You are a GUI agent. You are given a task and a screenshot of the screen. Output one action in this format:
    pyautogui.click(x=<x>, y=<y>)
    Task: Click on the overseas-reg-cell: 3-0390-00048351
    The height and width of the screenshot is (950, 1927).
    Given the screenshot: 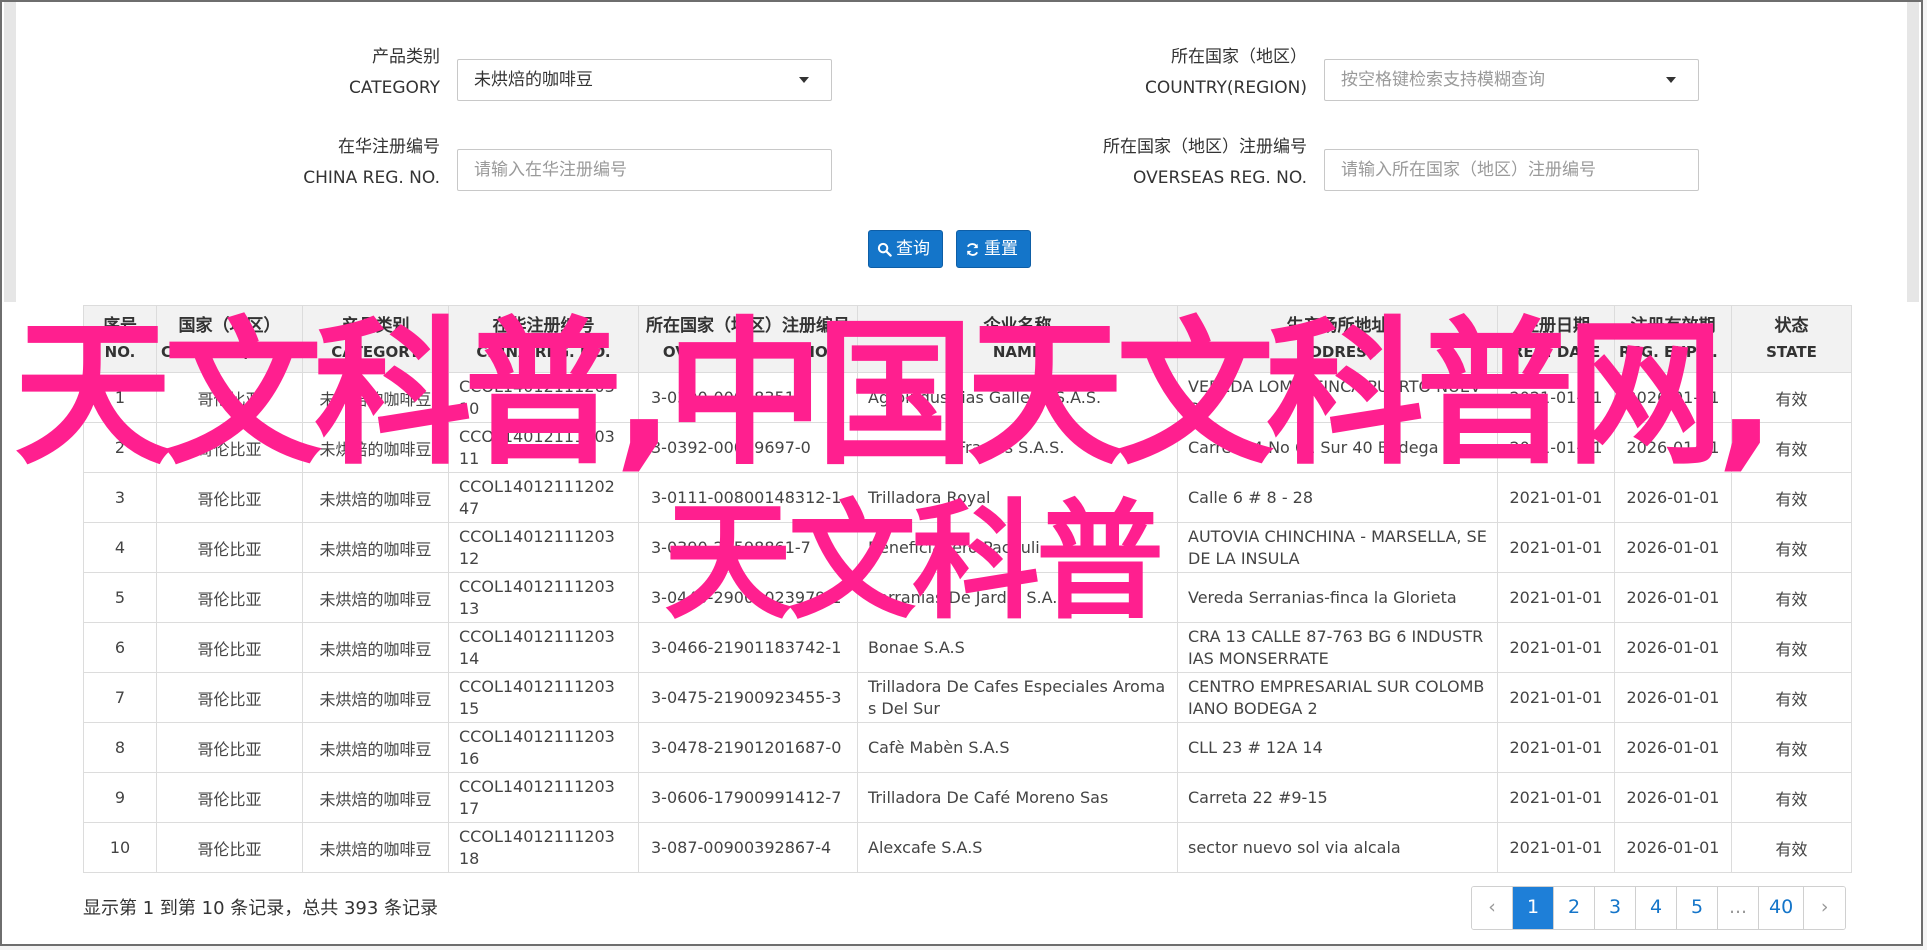 What is the action you would take?
    pyautogui.click(x=748, y=397)
    